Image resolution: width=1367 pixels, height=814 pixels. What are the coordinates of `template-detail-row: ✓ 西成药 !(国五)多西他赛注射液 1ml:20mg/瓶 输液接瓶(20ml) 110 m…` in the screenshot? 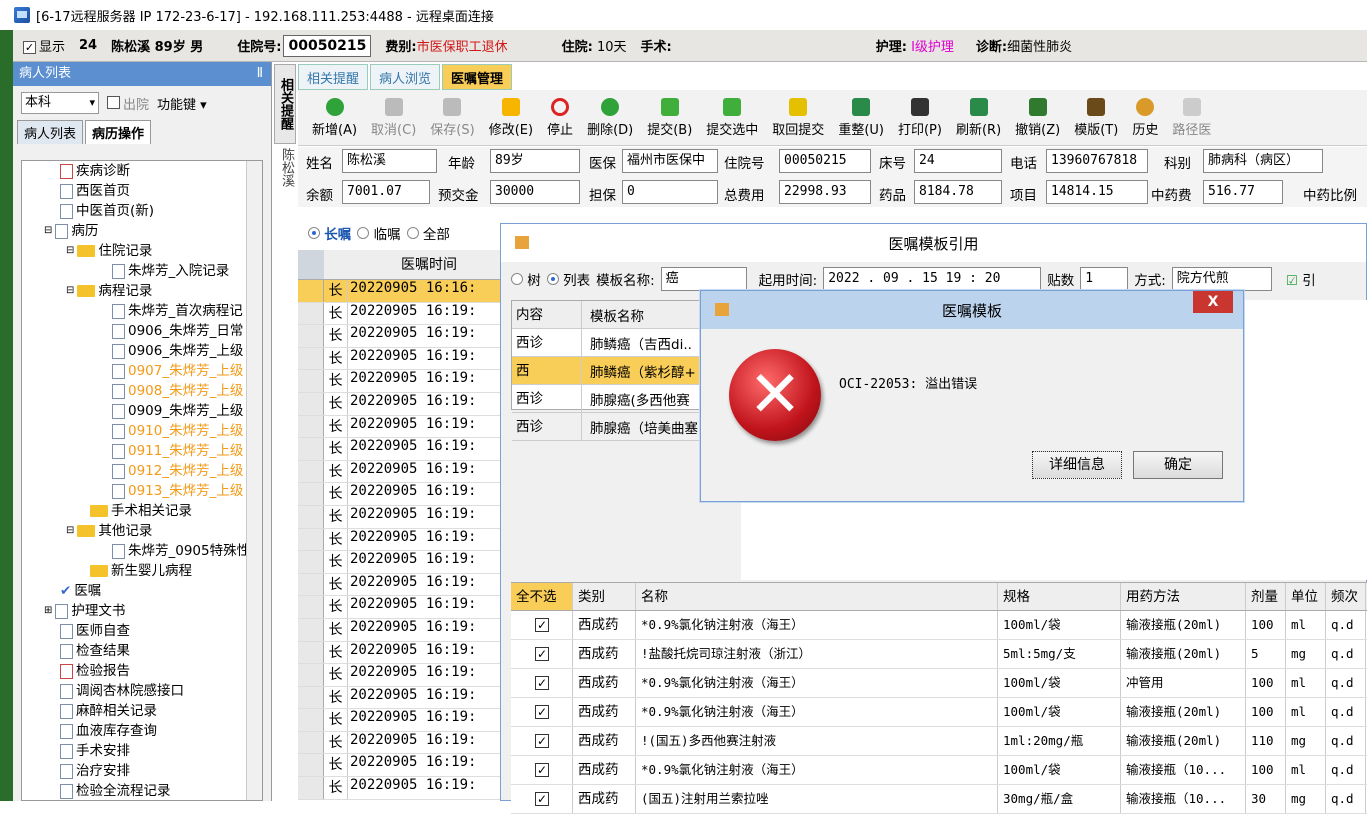 It's located at (939, 741).